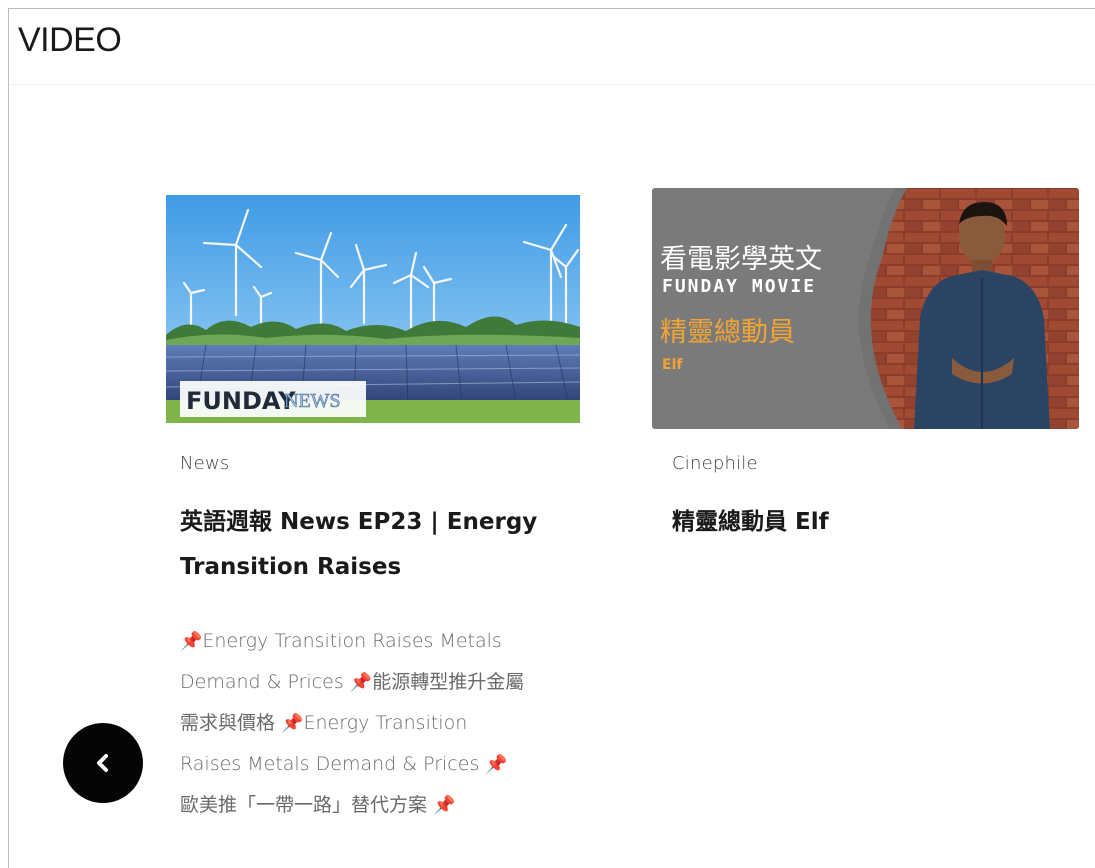 Image resolution: width=1095 pixels, height=868 pixels. I want to click on svg-text: NEWS, so click(312, 401).